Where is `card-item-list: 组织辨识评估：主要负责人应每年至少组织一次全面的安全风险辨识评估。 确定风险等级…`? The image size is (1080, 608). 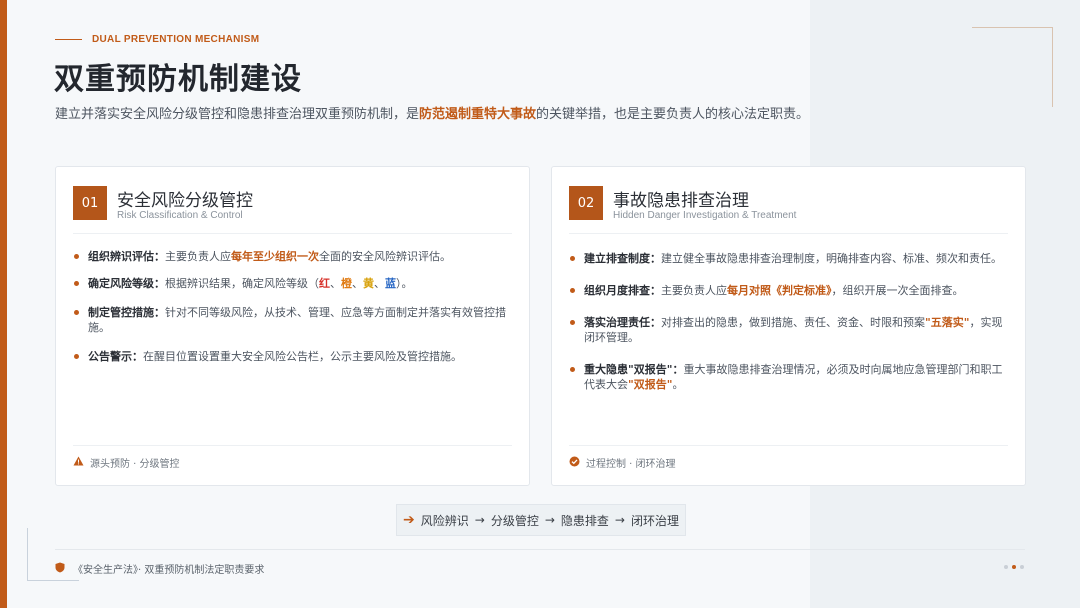
card-item-list: 组织辨识评估：主要负责人应每年至少组织一次全面的安全风险辨识评估。 确定风险等级… is located at coordinates (292, 312).